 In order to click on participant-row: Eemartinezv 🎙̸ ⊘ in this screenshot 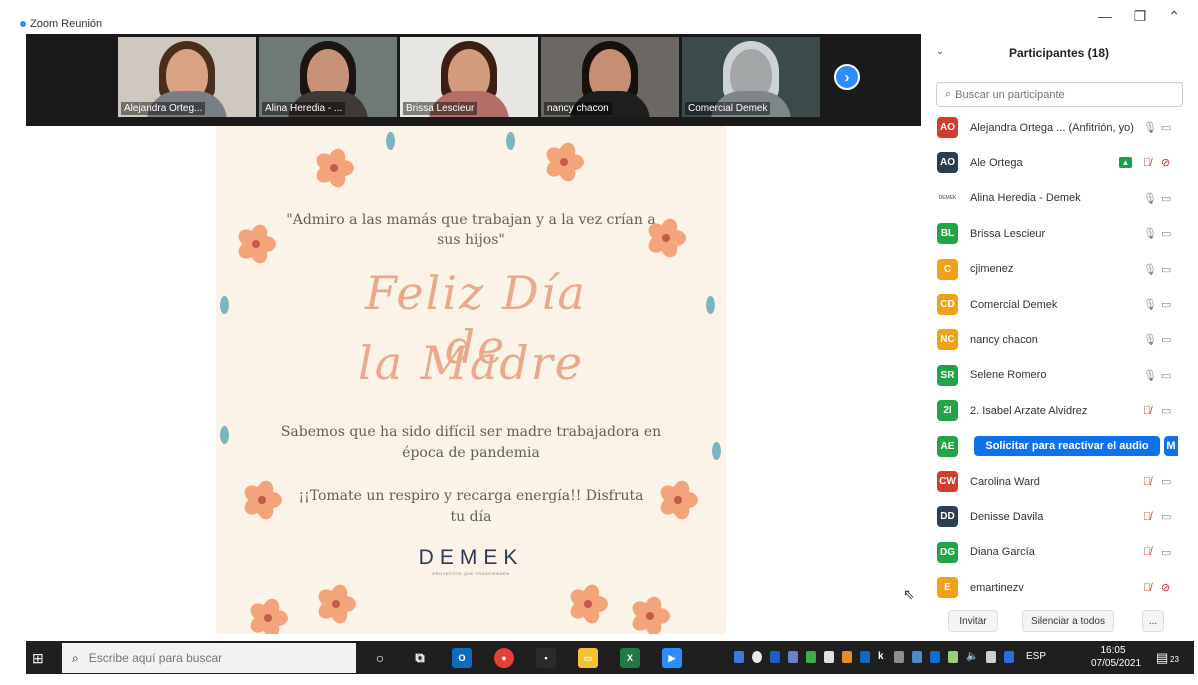, I will do `click(1059, 587)`.